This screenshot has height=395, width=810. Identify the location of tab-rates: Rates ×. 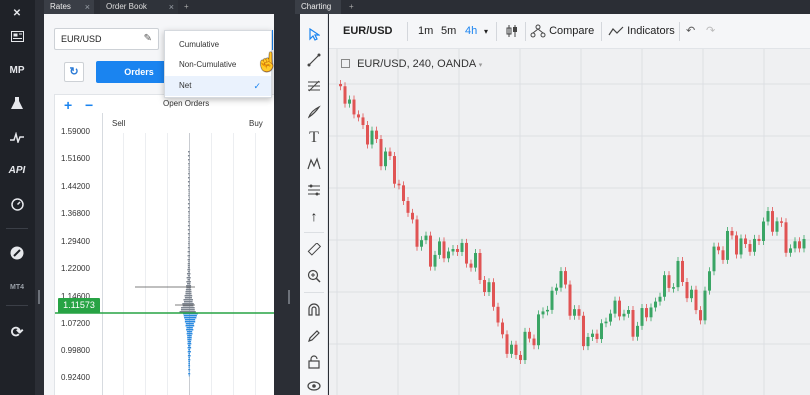
(69, 7).